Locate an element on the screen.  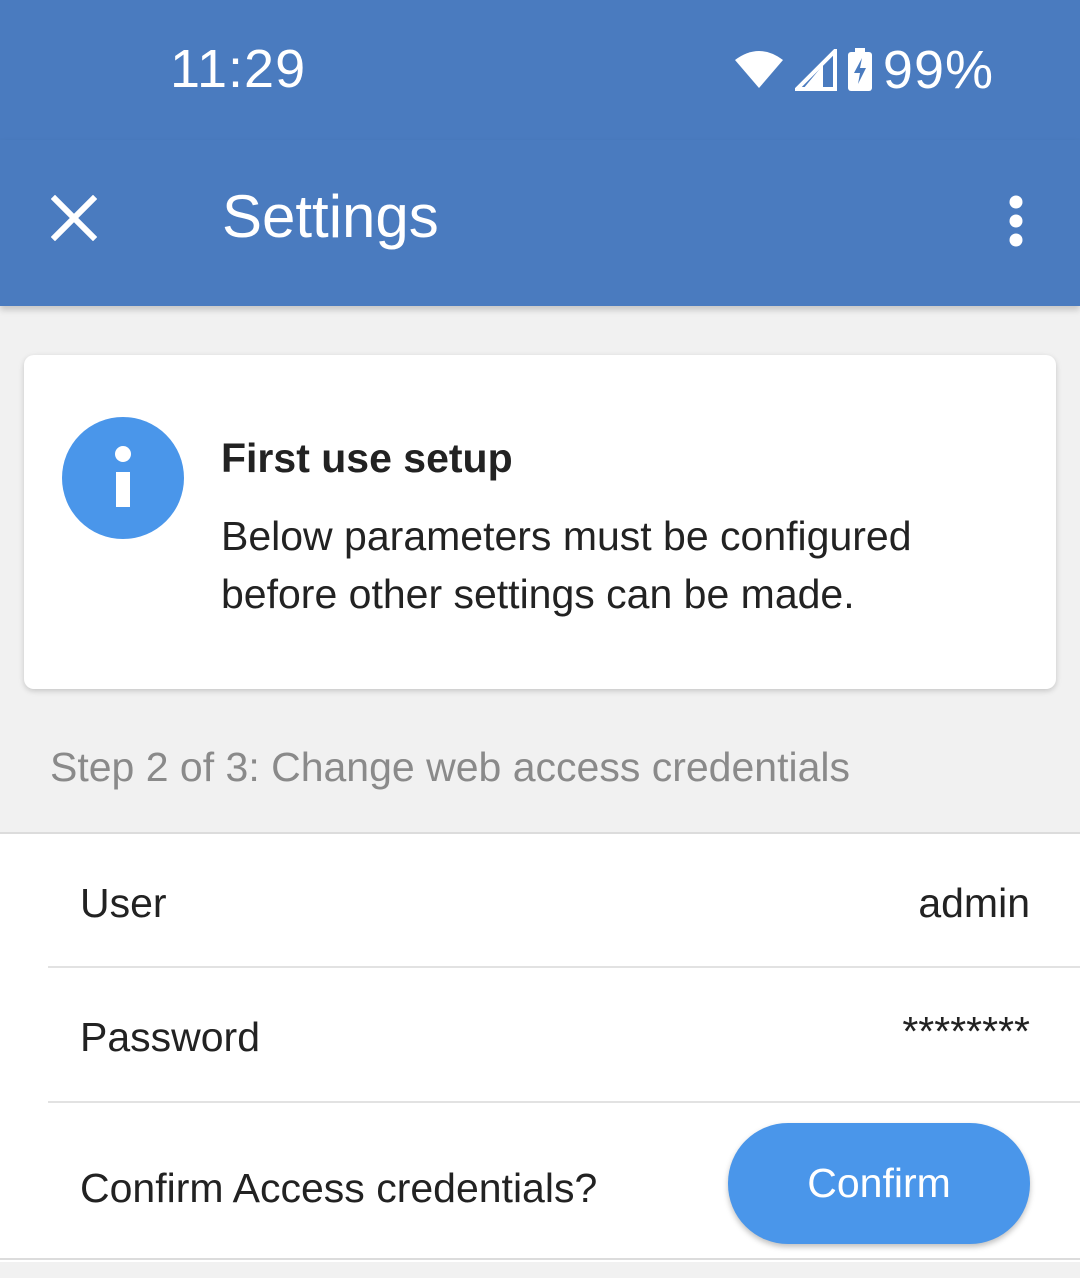
close-button is located at coordinates (74, 218).